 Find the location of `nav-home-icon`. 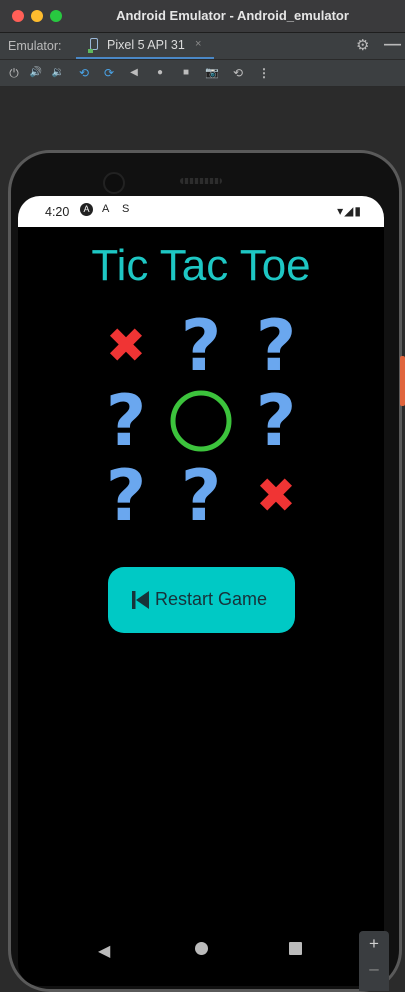

nav-home-icon is located at coordinates (201, 948).